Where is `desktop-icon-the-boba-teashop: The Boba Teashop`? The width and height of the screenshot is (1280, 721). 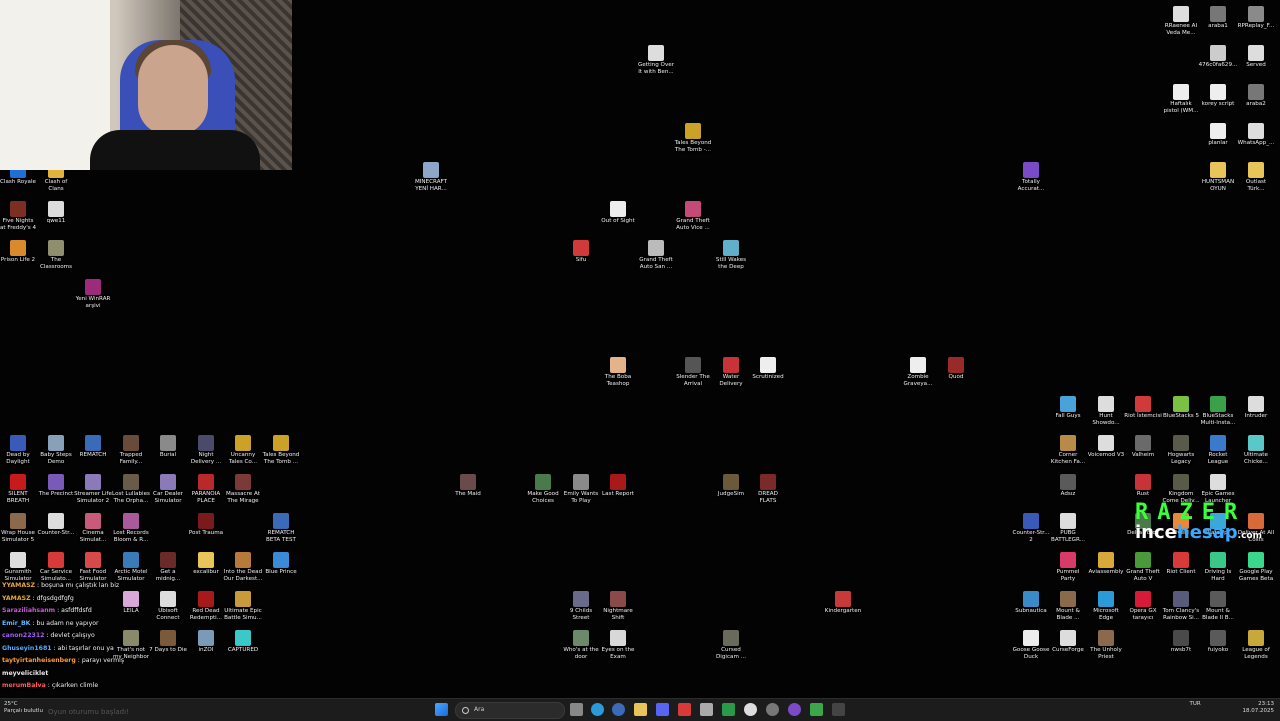
desktop-icon-the-boba-teashop: The Boba Teashop is located at coordinates (618, 372).